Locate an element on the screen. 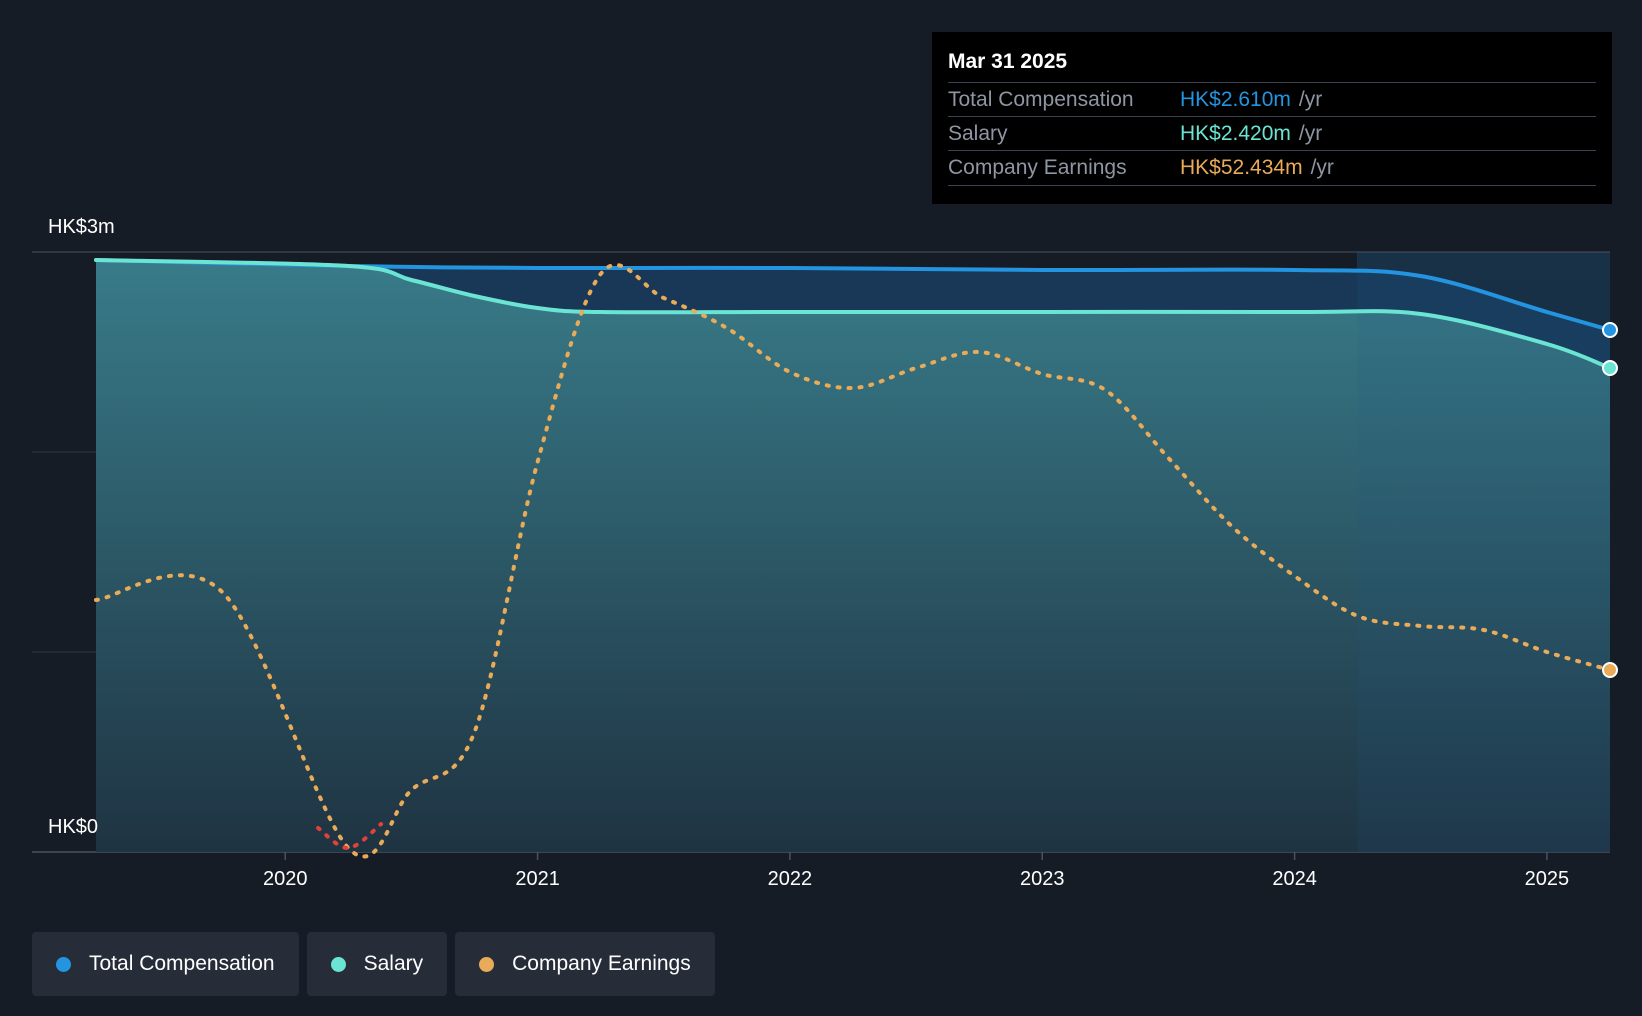 The width and height of the screenshot is (1642, 1016). tooltip-row-company-earnings: Company Earnings HK$52.434m /yr is located at coordinates (1272, 168).